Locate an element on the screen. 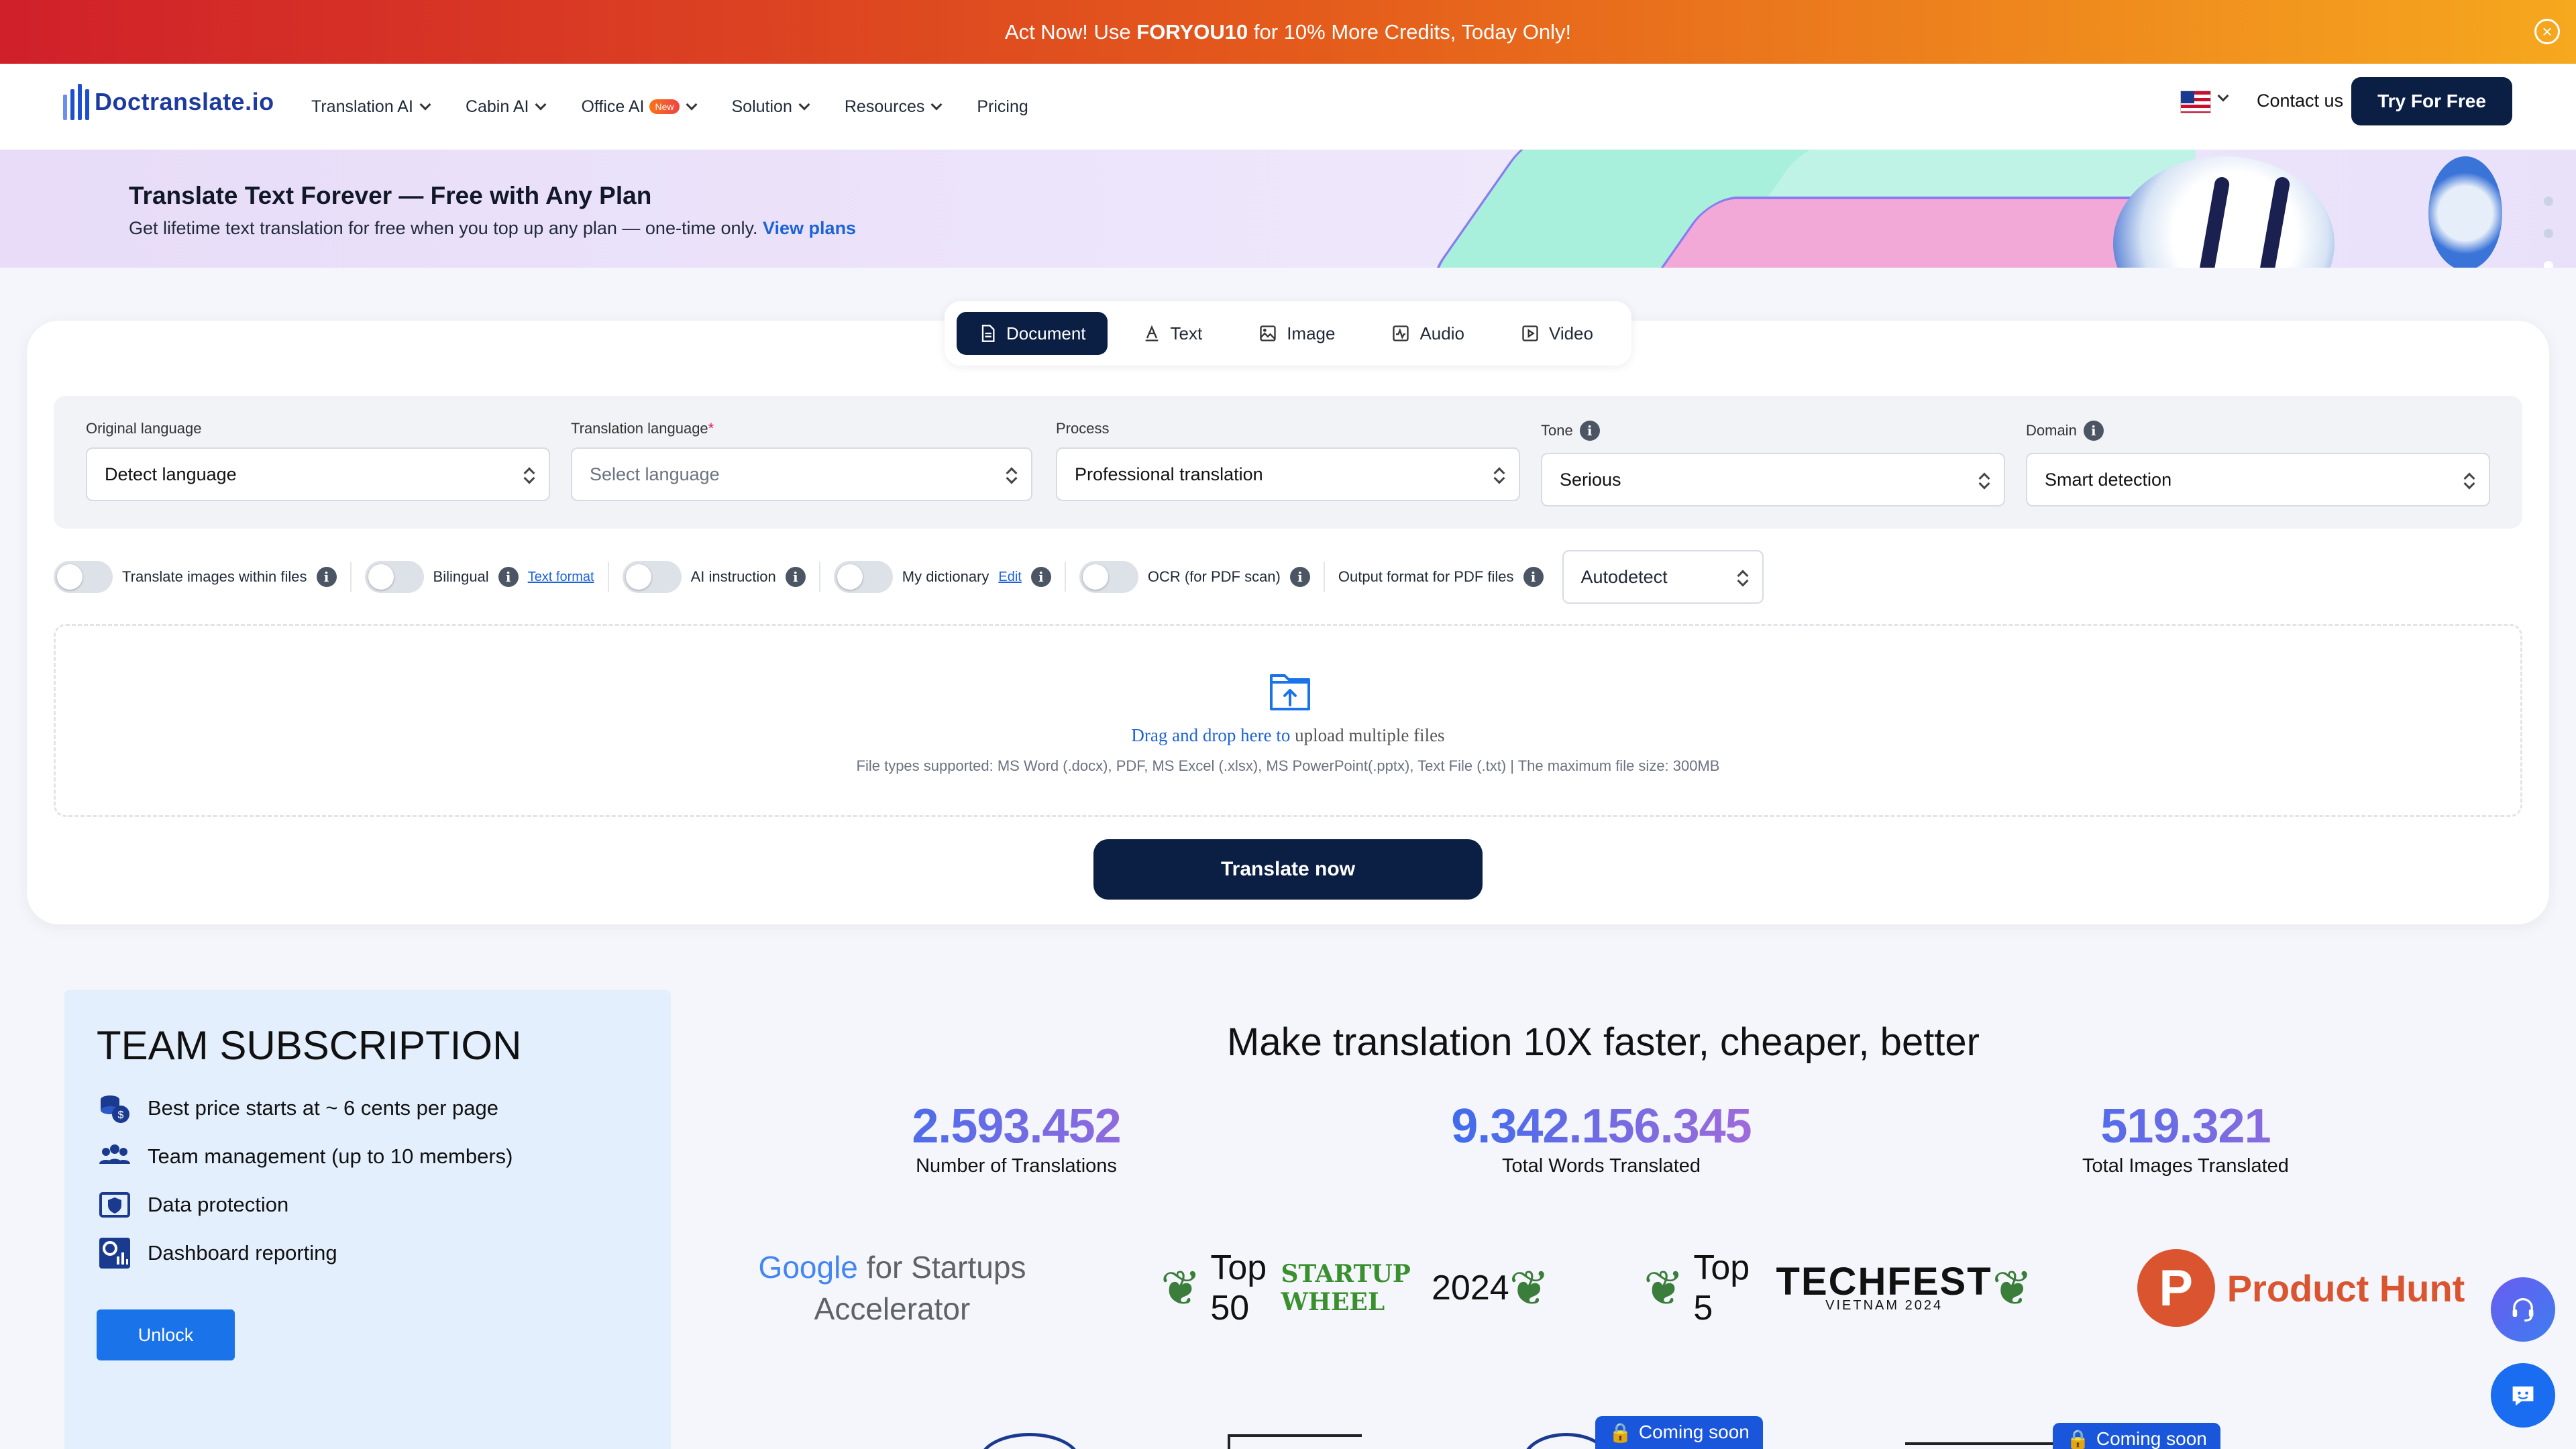 The height and width of the screenshot is (1449, 2576). google-for-startups-badge: Google for Startups Accelerator is located at coordinates (892, 1288).